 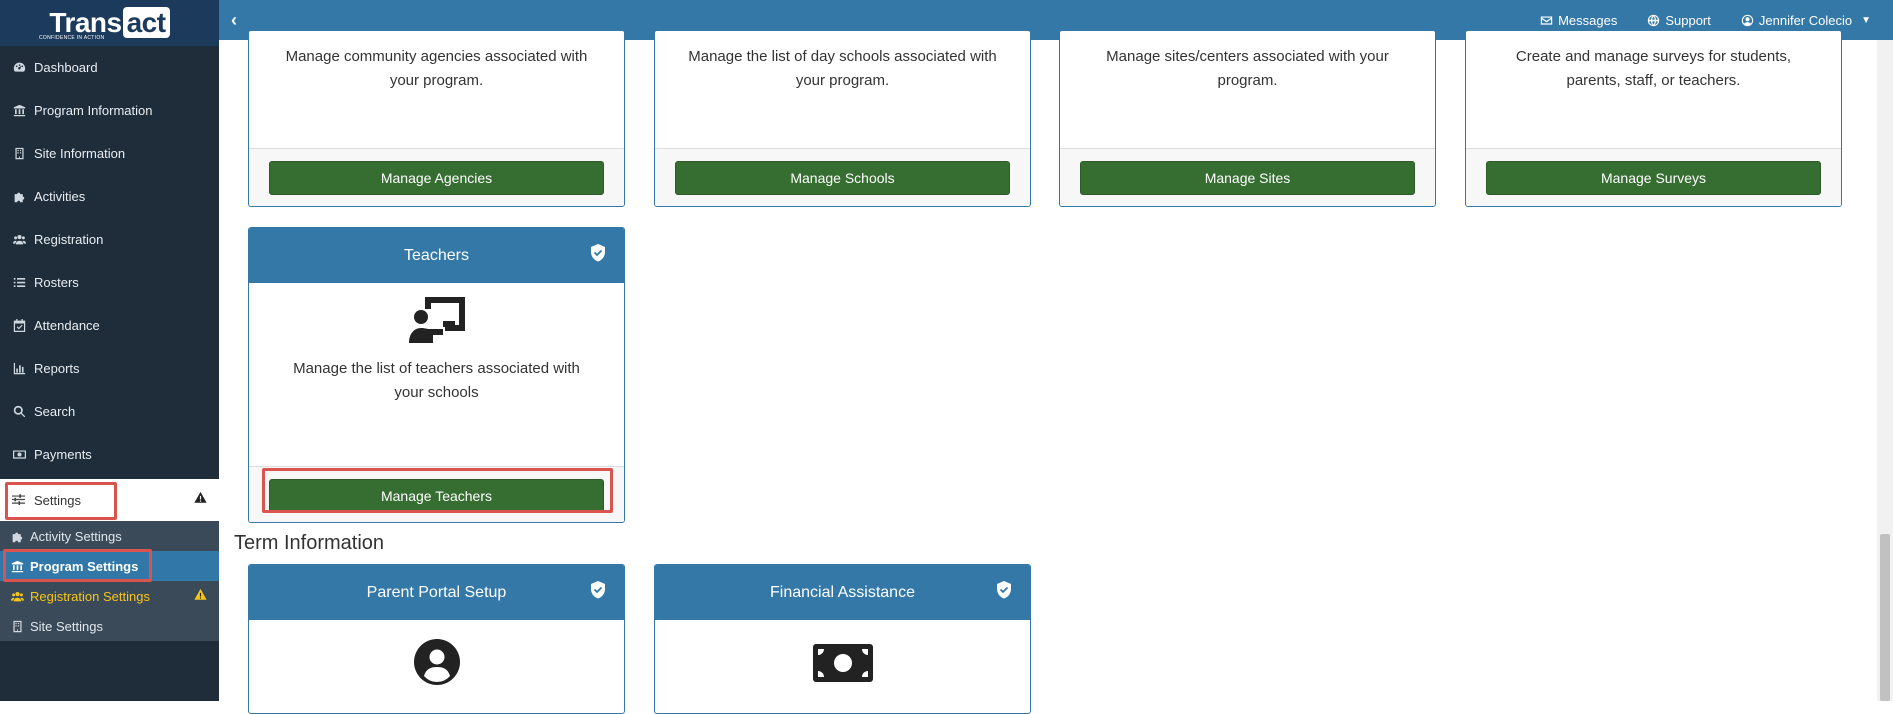 I want to click on messages-label: Messages, so click(x=1588, y=20).